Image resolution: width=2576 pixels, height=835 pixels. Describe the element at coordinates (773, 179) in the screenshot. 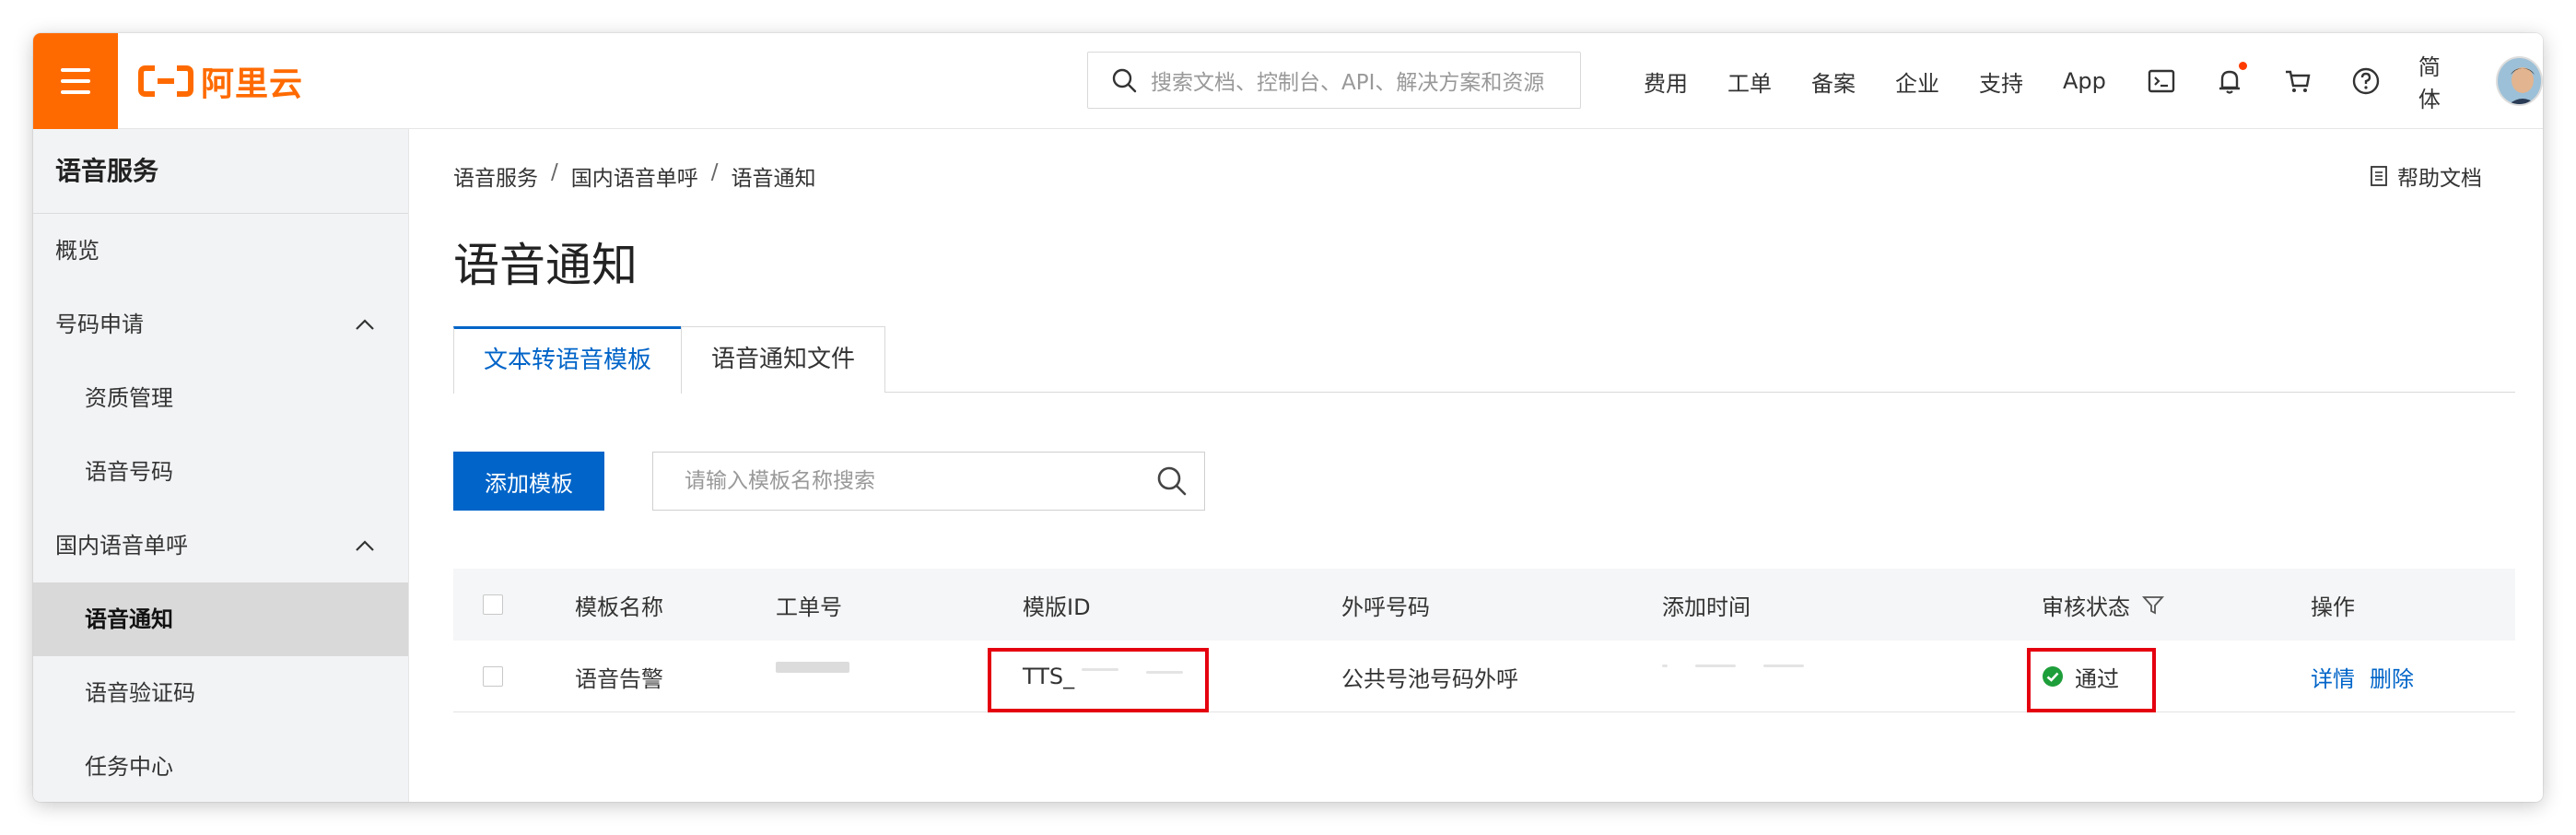

I see `breadcrumb-current: 语音通知` at that location.